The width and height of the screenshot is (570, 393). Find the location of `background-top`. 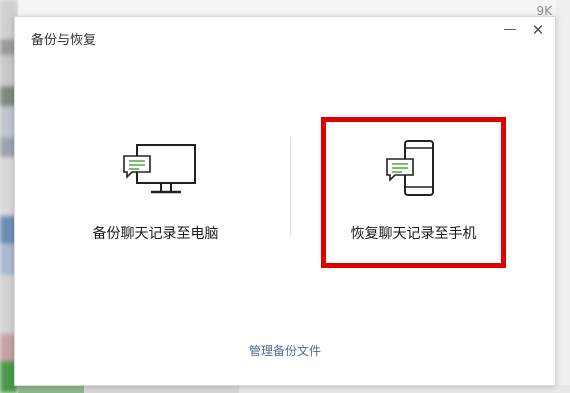

background-top is located at coordinates (294, 8).